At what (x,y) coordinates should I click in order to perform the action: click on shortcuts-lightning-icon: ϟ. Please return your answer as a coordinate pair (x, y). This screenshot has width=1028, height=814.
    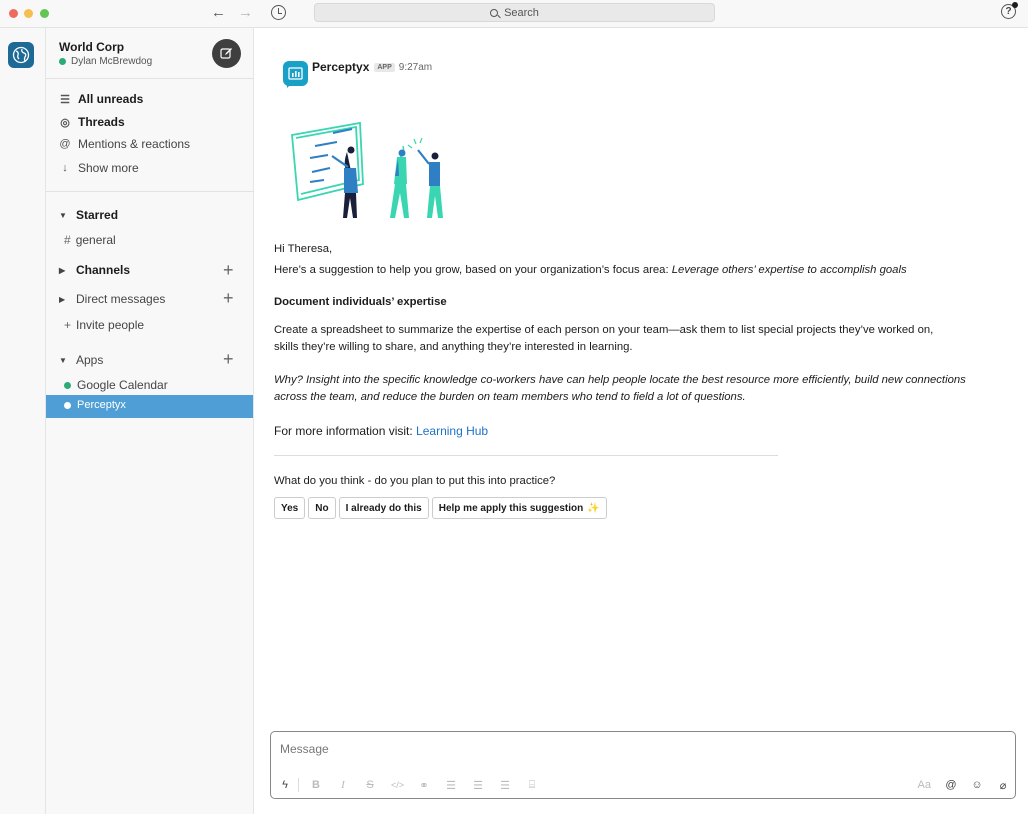
    Looking at the image, I should click on (285, 785).